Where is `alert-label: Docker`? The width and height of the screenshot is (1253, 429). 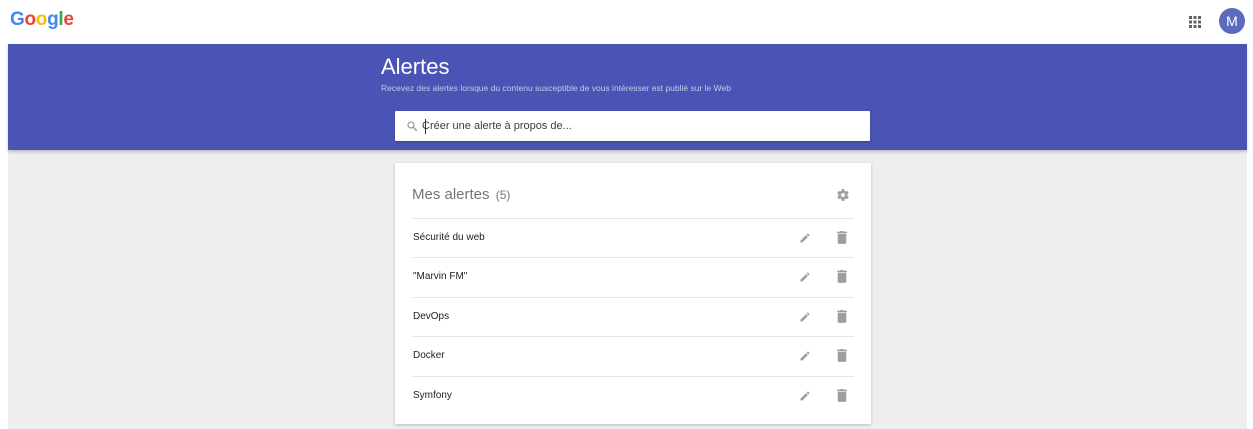 alert-label: Docker is located at coordinates (429, 356).